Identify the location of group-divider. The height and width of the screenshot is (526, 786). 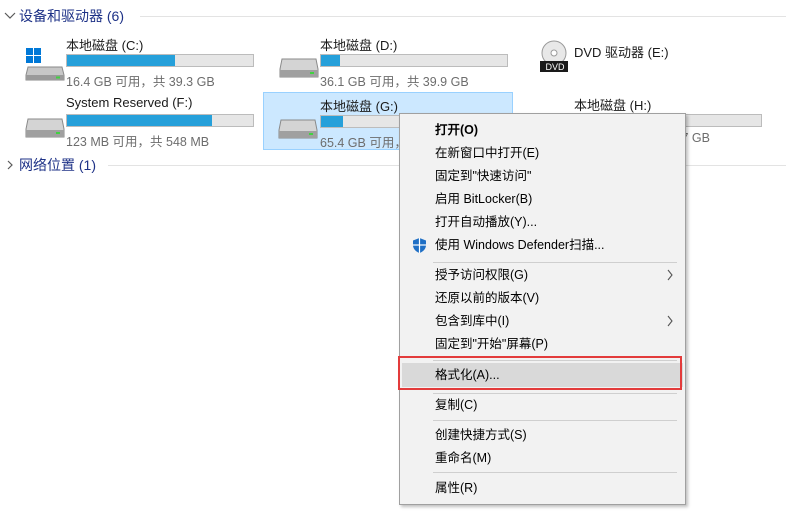
(463, 16).